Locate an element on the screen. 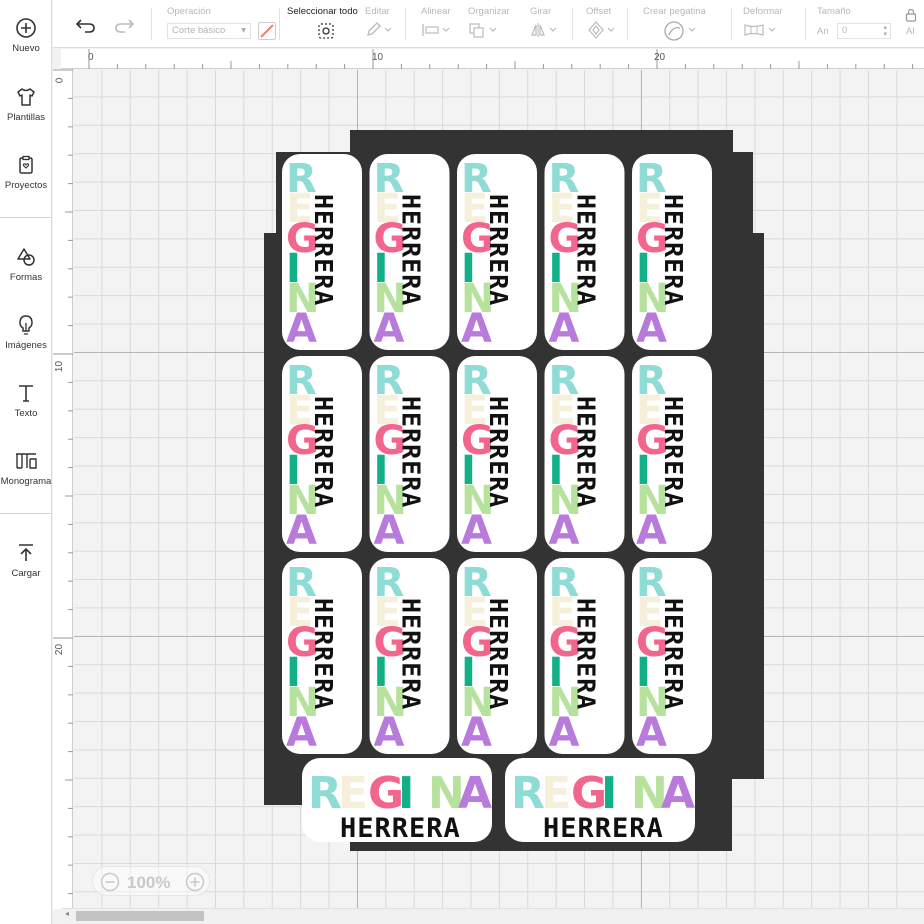 The height and width of the screenshot is (924, 924). sidebar-item-templates: Plantillas is located at coordinates (26, 104).